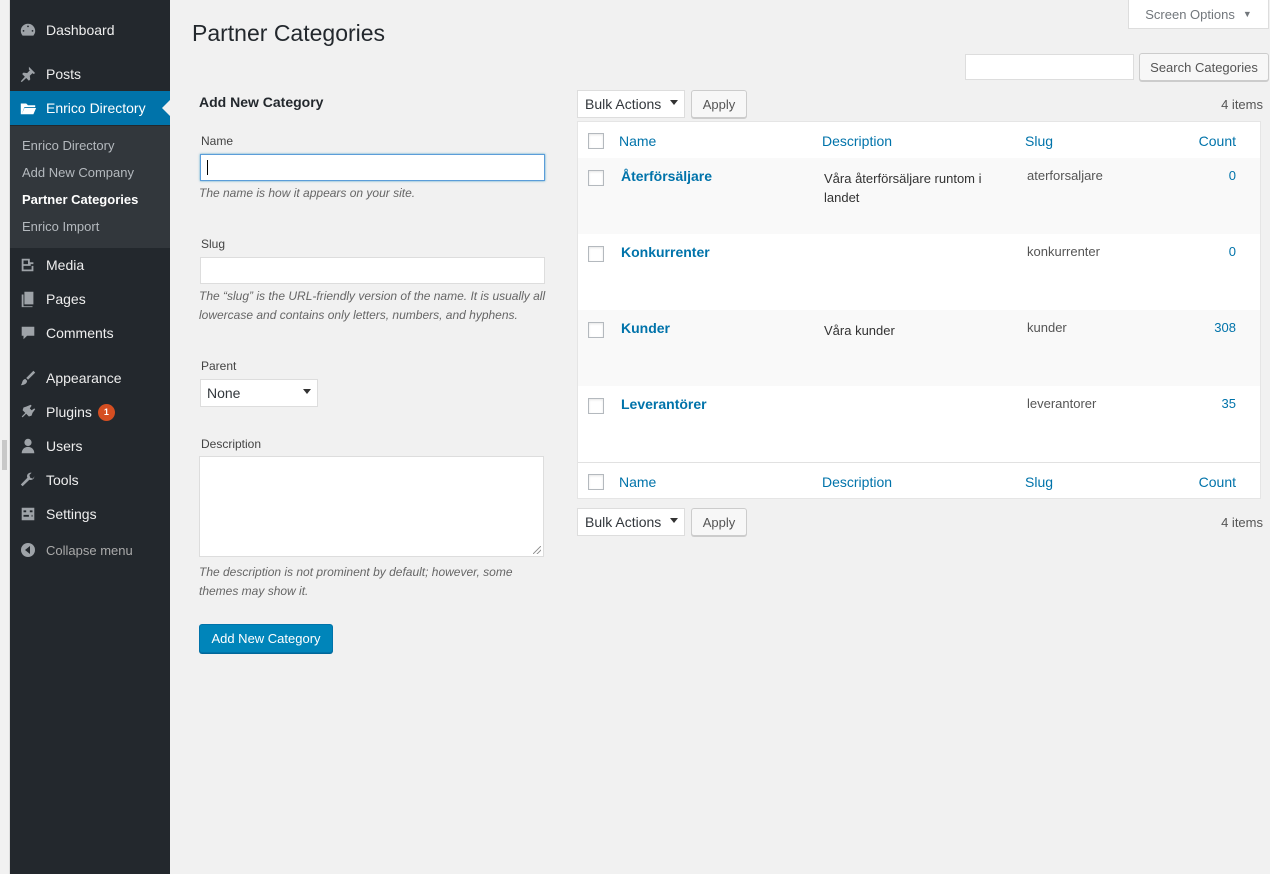 This screenshot has width=1270, height=874. I want to click on sidebar-item-enrico-directory: Enrico Directory, so click(90, 108).